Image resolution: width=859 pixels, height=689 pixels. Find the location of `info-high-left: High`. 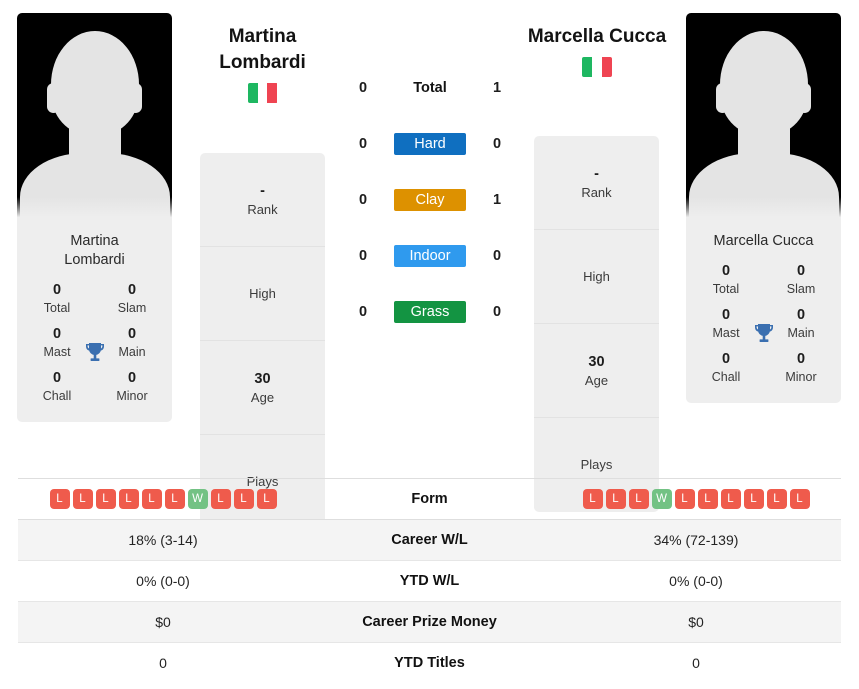

info-high-left: High is located at coordinates (262, 294).